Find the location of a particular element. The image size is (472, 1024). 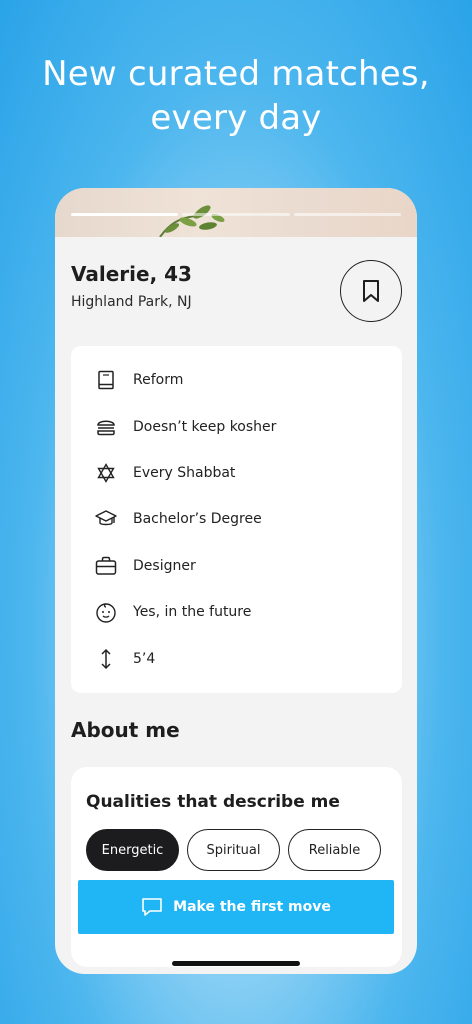

make-first-move-label: Make the first move is located at coordinates (252, 907).